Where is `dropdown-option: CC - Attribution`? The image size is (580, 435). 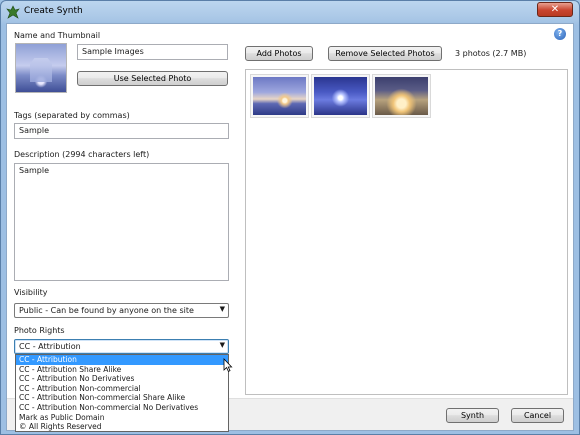 dropdown-option: CC - Attribution is located at coordinates (122, 360).